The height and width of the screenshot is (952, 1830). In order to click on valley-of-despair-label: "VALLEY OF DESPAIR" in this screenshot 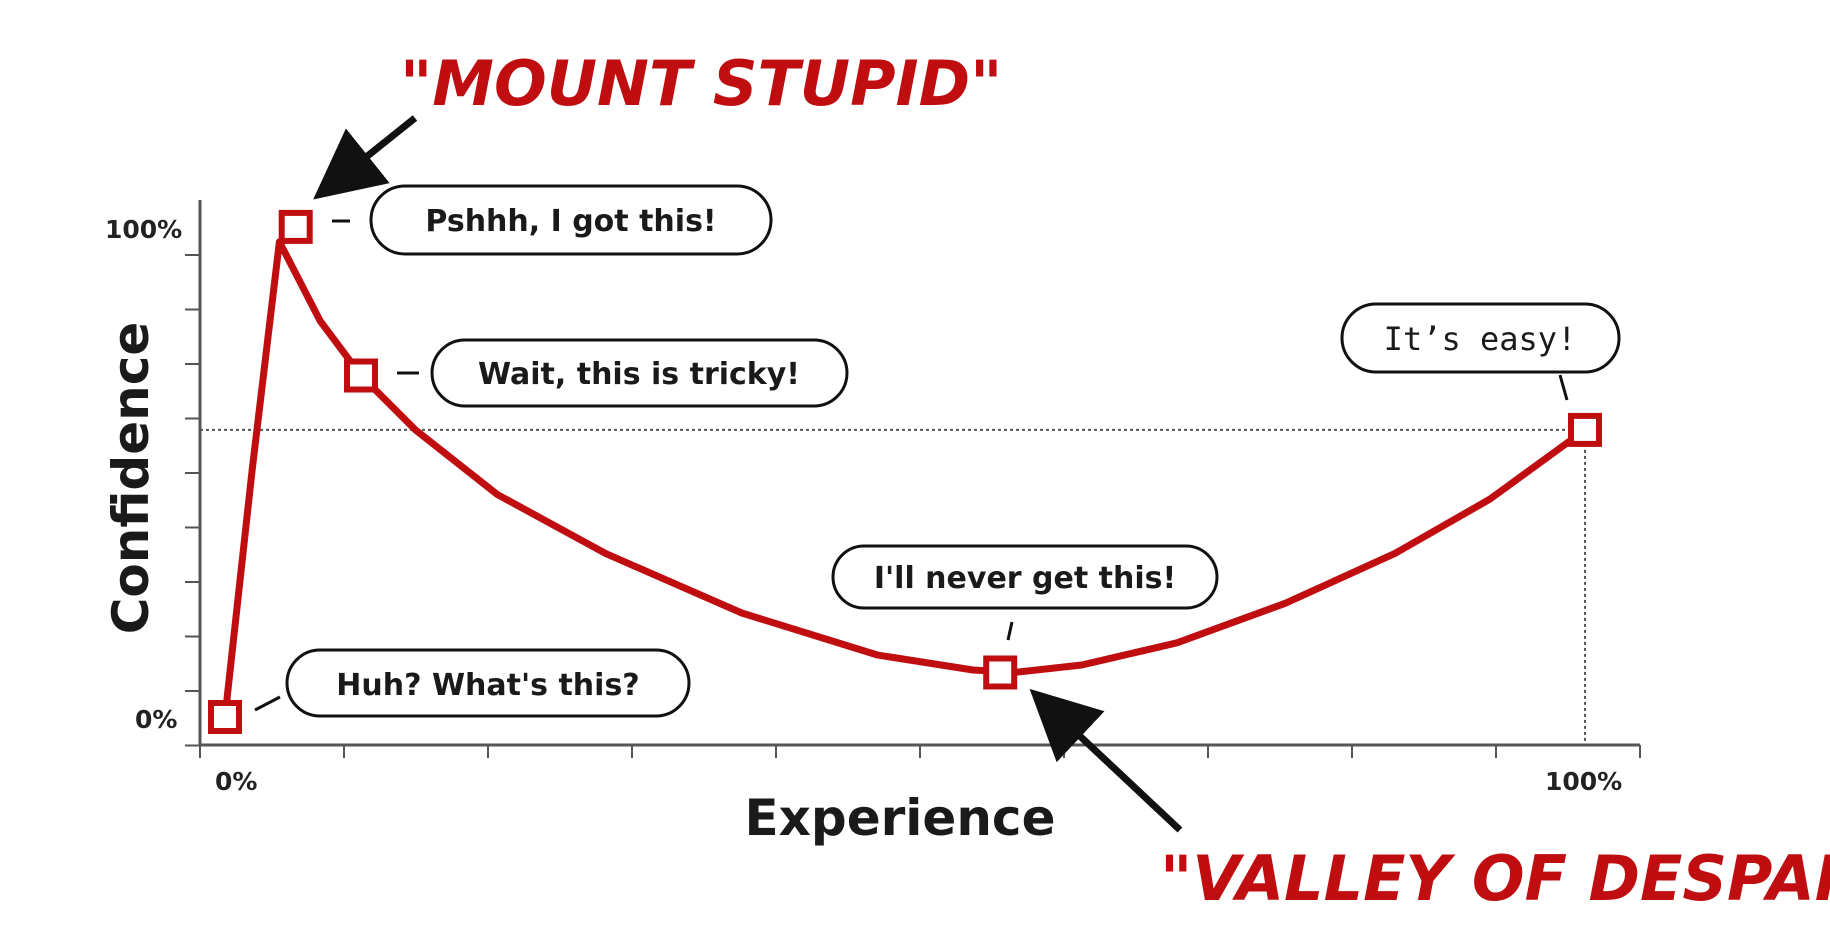, I will do `click(1495, 878)`.